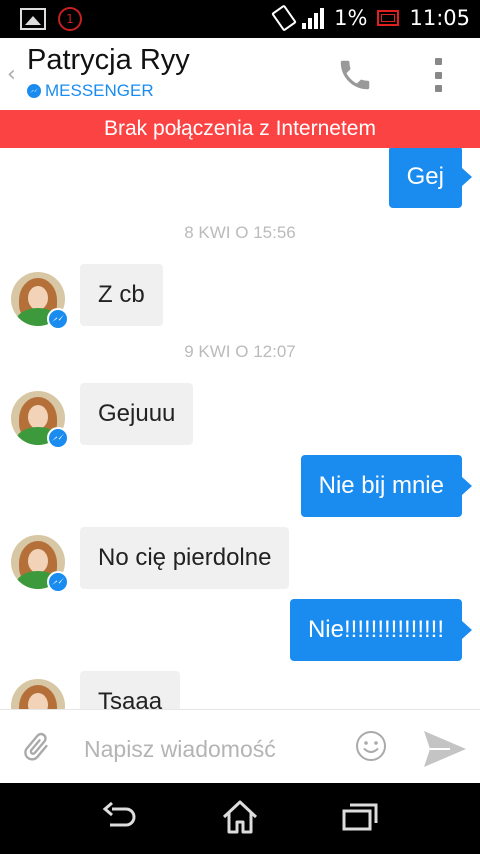 The image size is (480, 854). Describe the element at coordinates (386, 486) in the screenshot. I see `outgoing-message: Nie bij mnie` at that location.